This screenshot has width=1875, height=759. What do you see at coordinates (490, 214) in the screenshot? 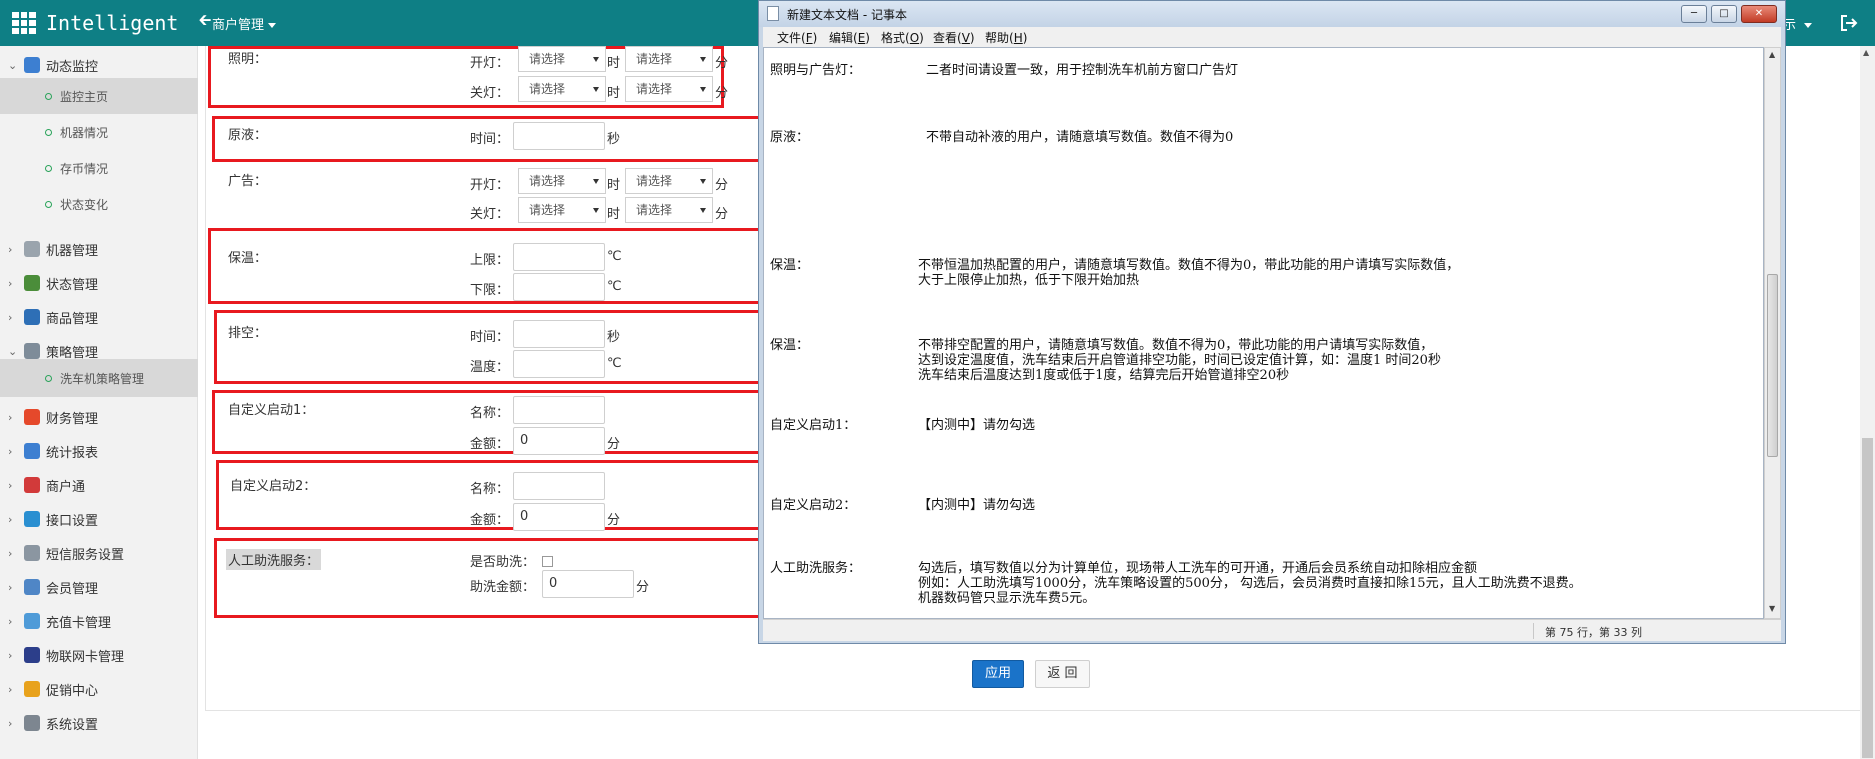
I see `ads-off-label: 关灯：` at bounding box center [490, 214].